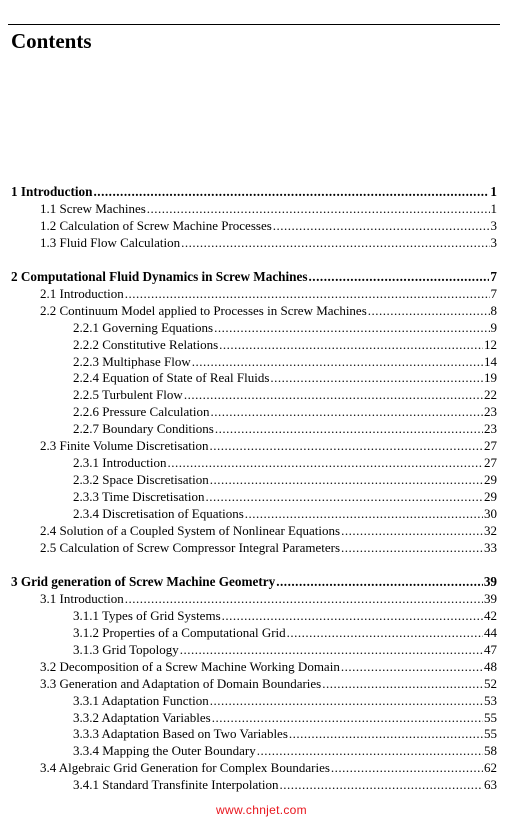  Describe the element at coordinates (494, 310) in the screenshot. I see `toc-page-number: 8` at that location.